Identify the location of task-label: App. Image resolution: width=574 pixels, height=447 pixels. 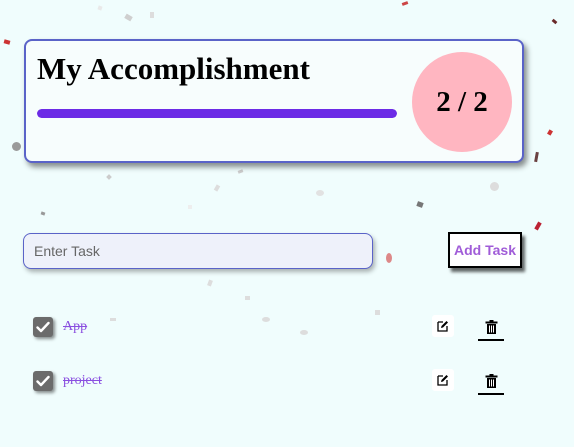
(75, 326).